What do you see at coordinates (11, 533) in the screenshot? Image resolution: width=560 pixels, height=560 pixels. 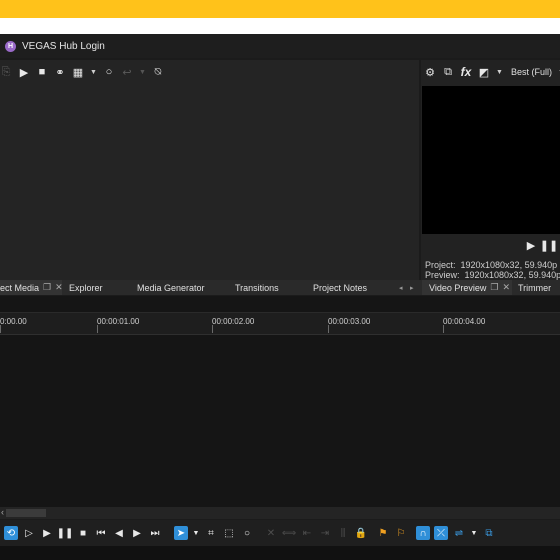 I see `loop-playback-icon: ⟲` at bounding box center [11, 533].